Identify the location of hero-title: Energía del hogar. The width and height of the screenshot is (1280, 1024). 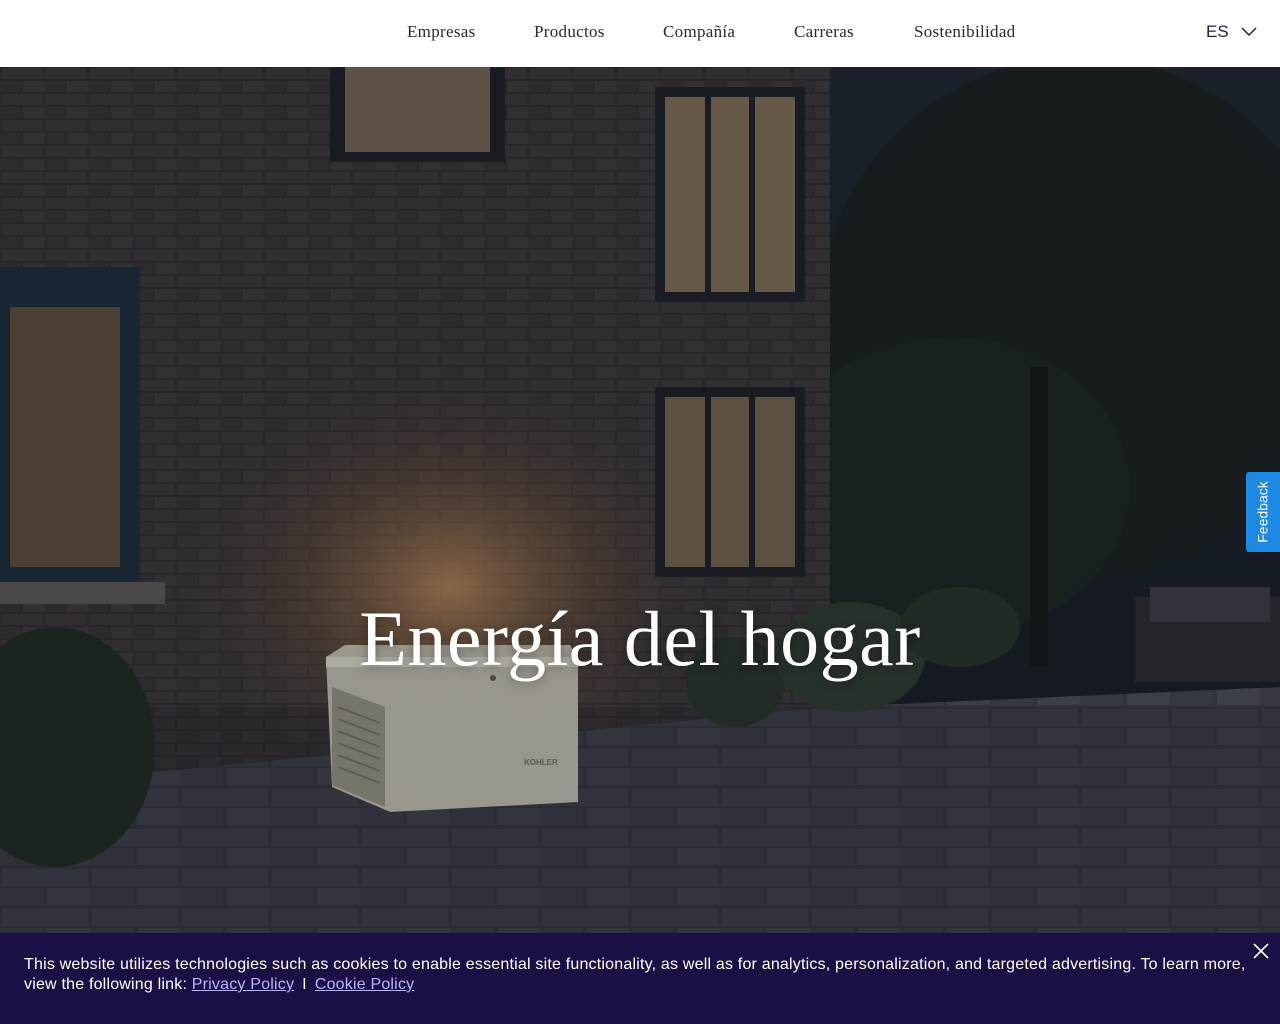
(640, 638).